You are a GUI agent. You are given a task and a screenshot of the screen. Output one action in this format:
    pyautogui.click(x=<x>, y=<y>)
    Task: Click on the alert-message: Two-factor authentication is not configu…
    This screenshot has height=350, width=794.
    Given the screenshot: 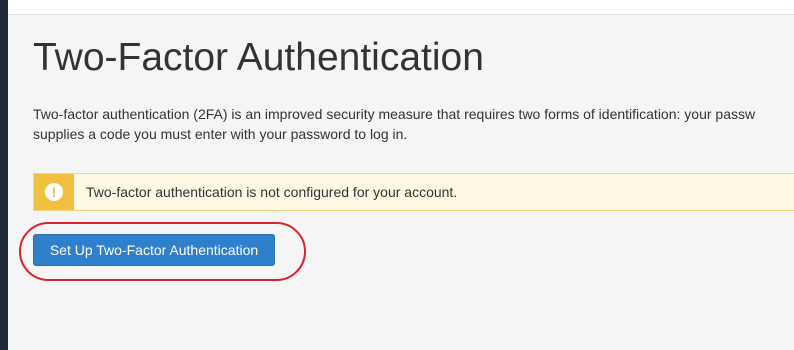 What is the action you would take?
    pyautogui.click(x=272, y=192)
    